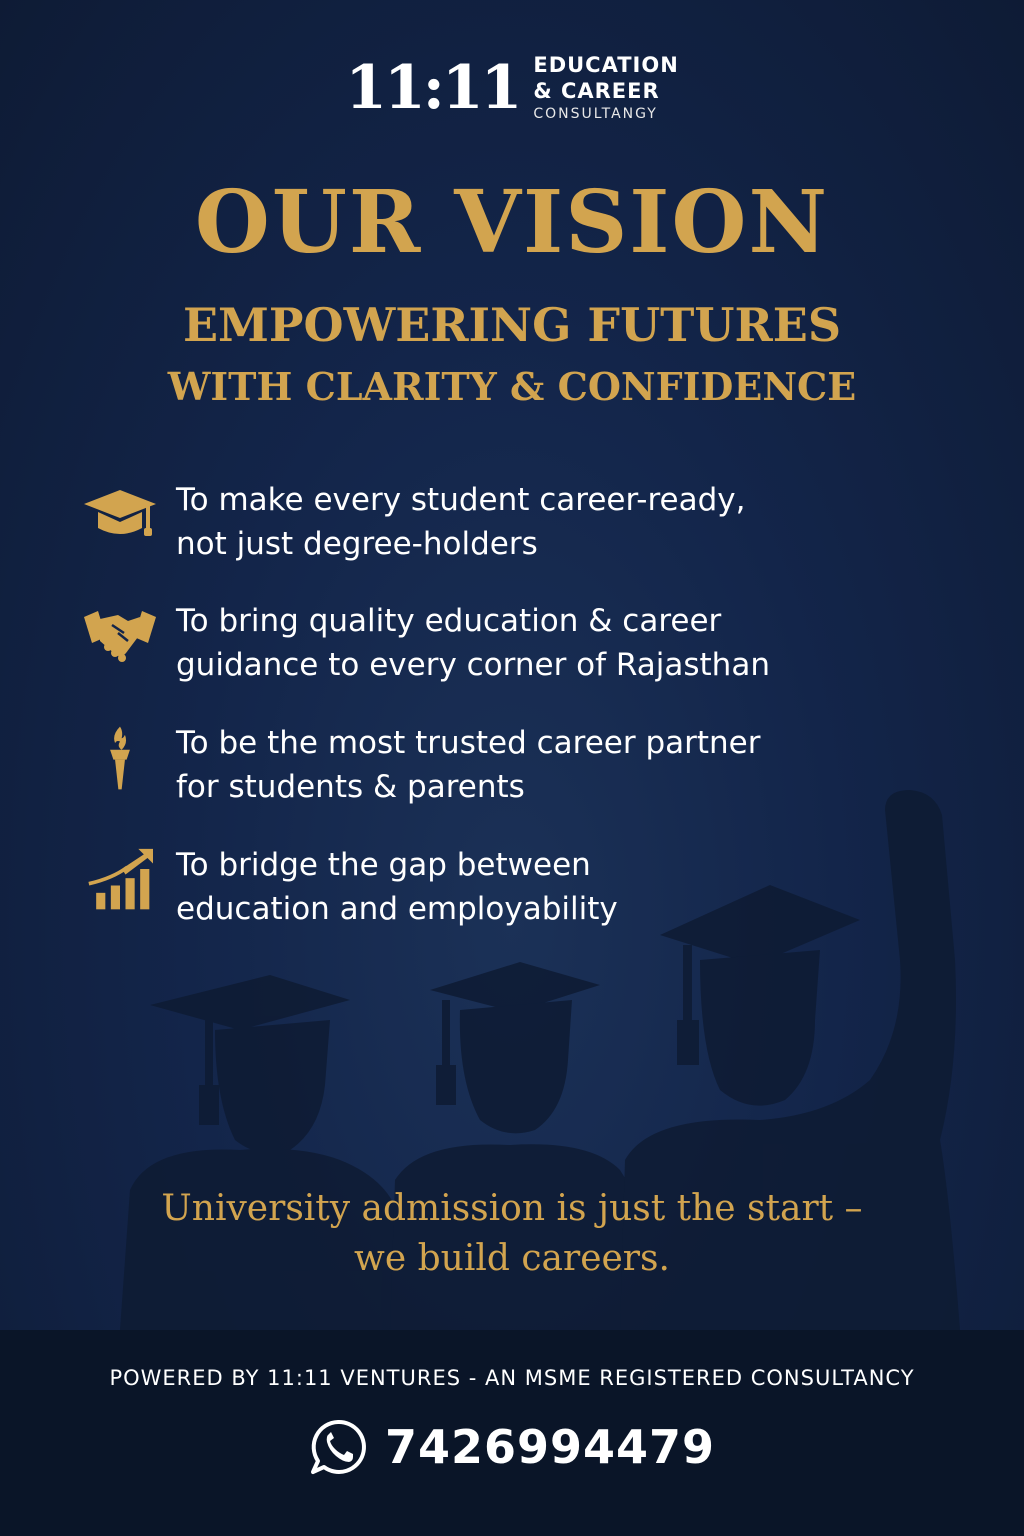 This screenshot has height=1536, width=1024. What do you see at coordinates (357, 544) in the screenshot?
I see `vision-text-line-2: not just degree-holders` at bounding box center [357, 544].